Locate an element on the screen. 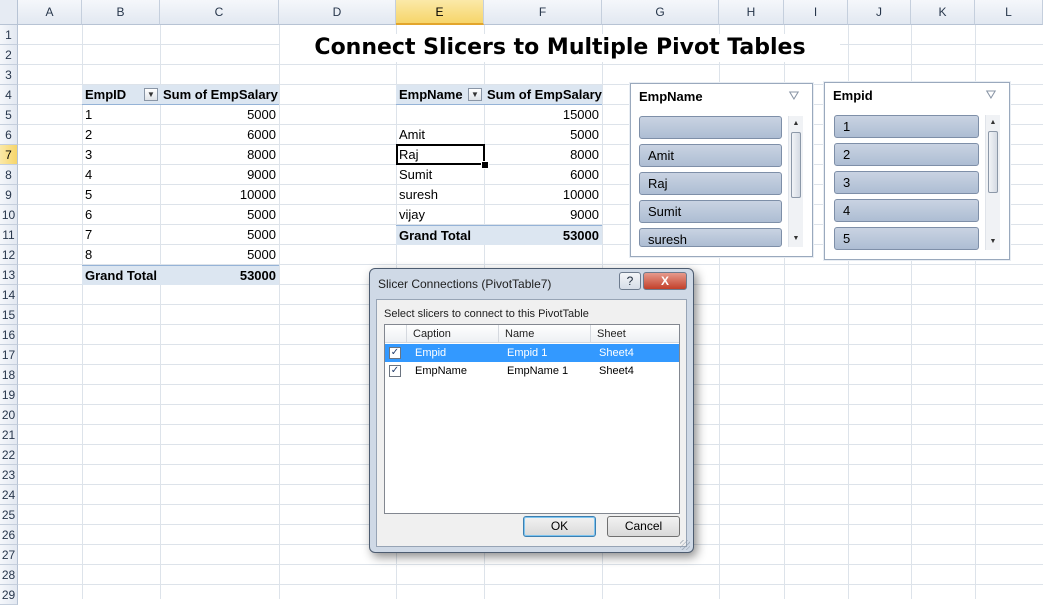 The image size is (1043, 605). column-header-b: B is located at coordinates (121, 12).